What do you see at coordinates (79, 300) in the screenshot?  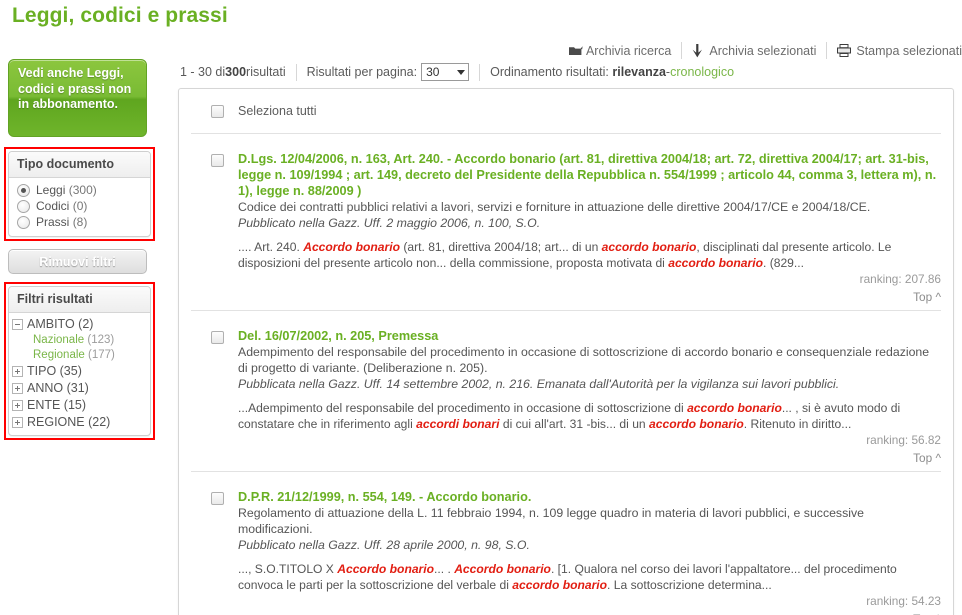 I see `filtri-risultati-header: Filtri risultati` at bounding box center [79, 300].